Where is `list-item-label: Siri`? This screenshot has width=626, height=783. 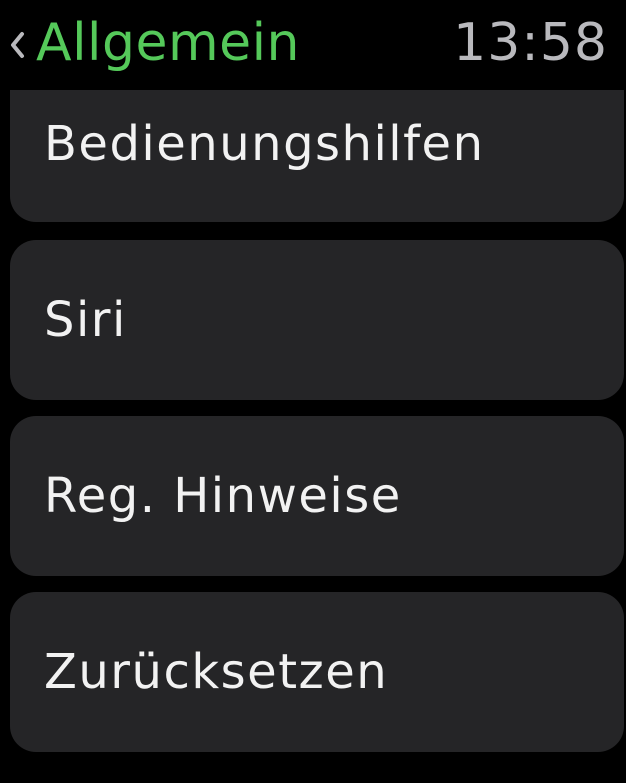 list-item-label: Siri is located at coordinates (85, 320).